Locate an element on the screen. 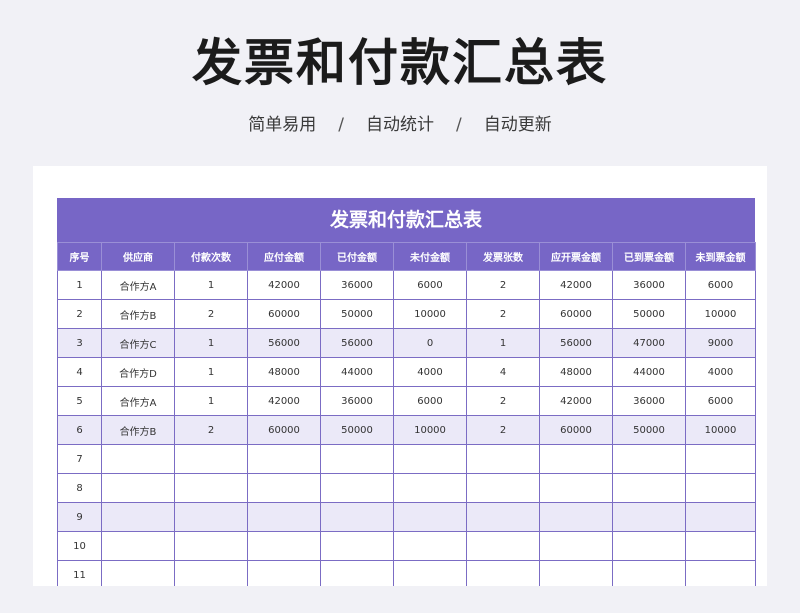 The image size is (800, 613). table-cell: 8 is located at coordinates (79, 488).